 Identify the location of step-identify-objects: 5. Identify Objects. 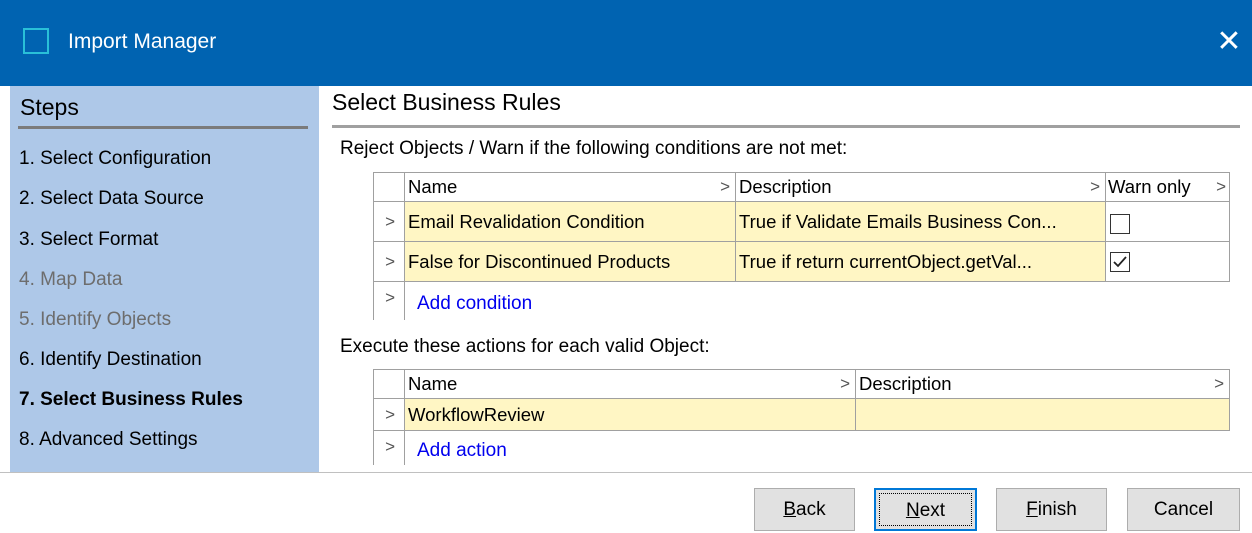
(95, 319).